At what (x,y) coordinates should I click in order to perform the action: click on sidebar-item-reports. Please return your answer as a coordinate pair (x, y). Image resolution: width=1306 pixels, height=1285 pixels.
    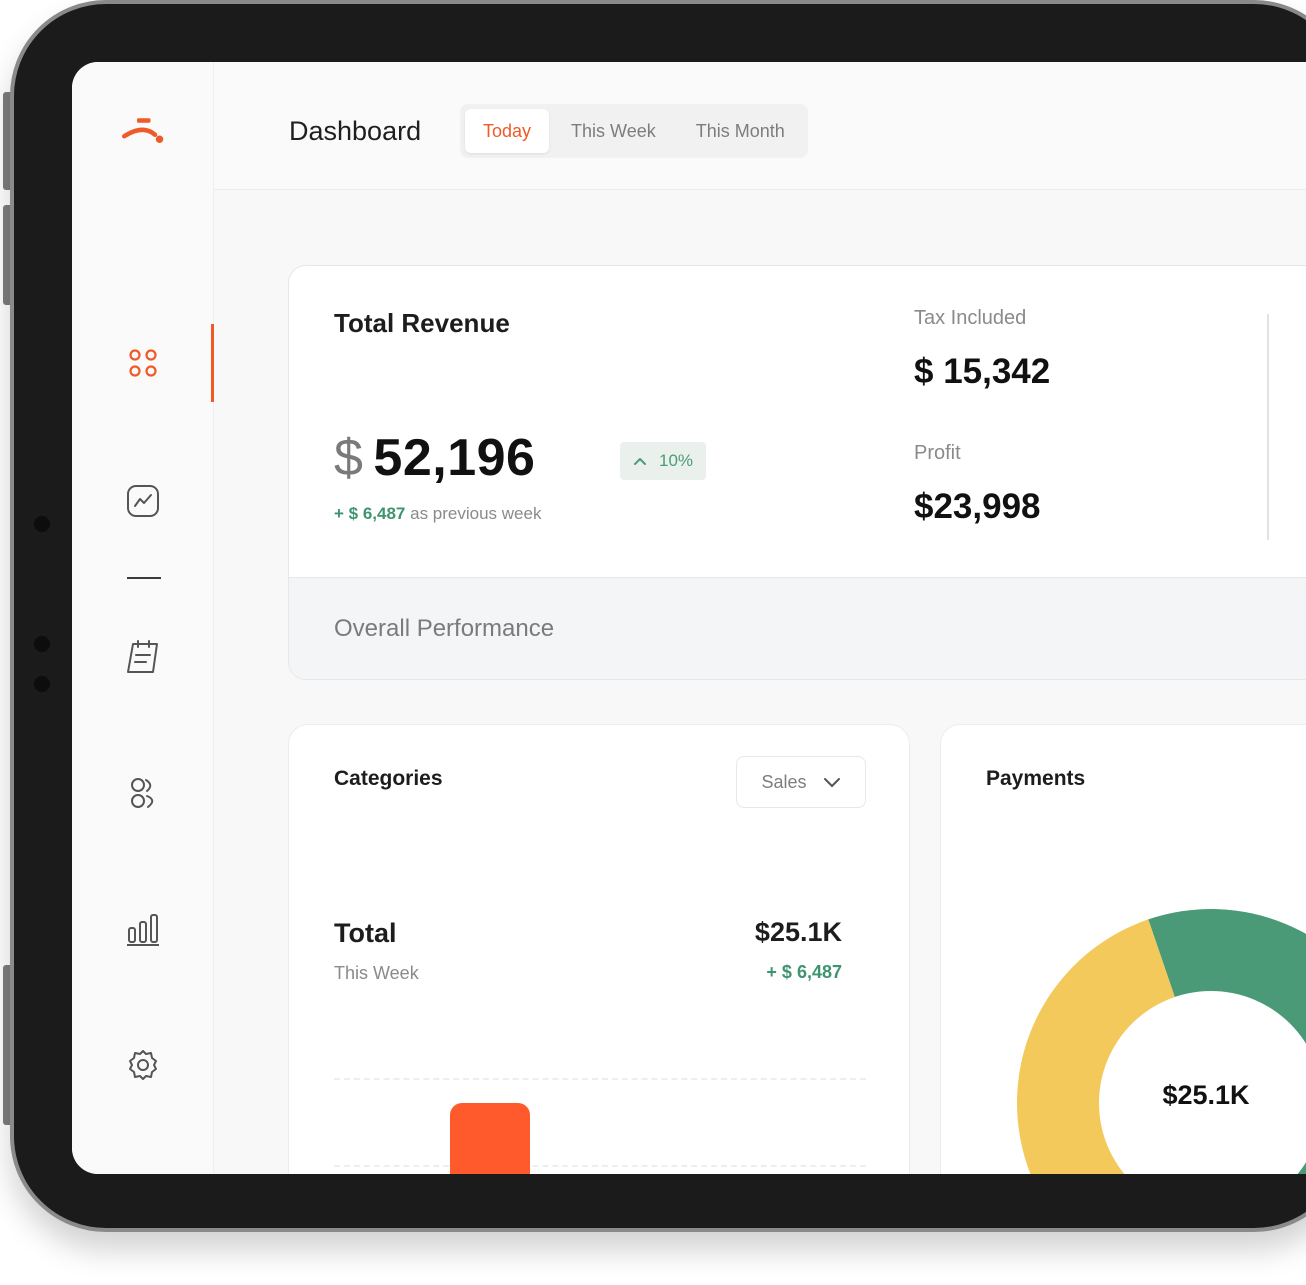
    Looking at the image, I should click on (143, 929).